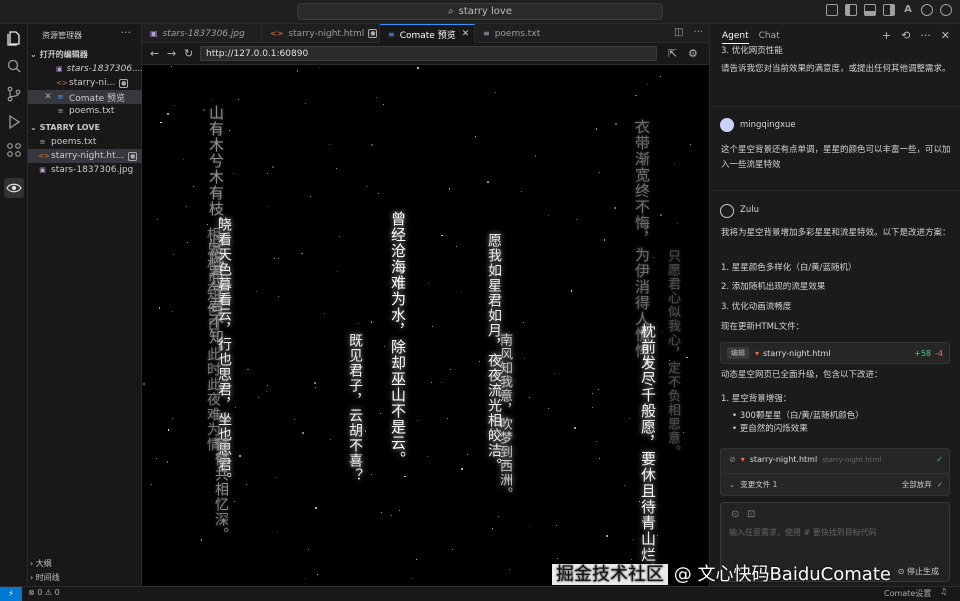  I want to click on image-icon: ⊡, so click(751, 514).